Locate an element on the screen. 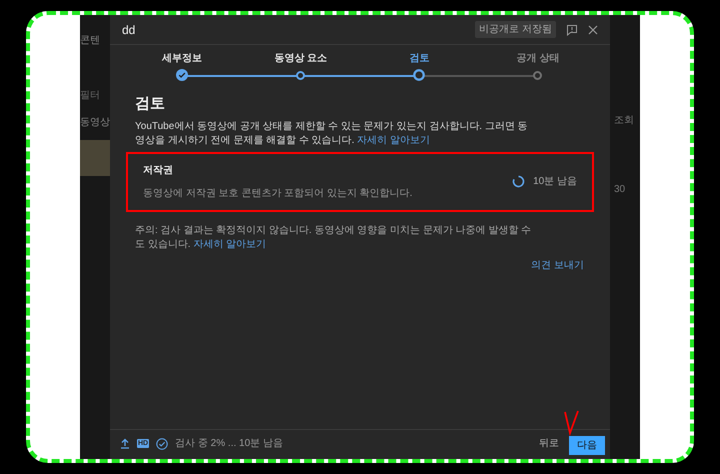  check-description: 동영상에 저작권 보호 콘텐츠가 포함되어 있는지 확인합니다. is located at coordinates (277, 193).